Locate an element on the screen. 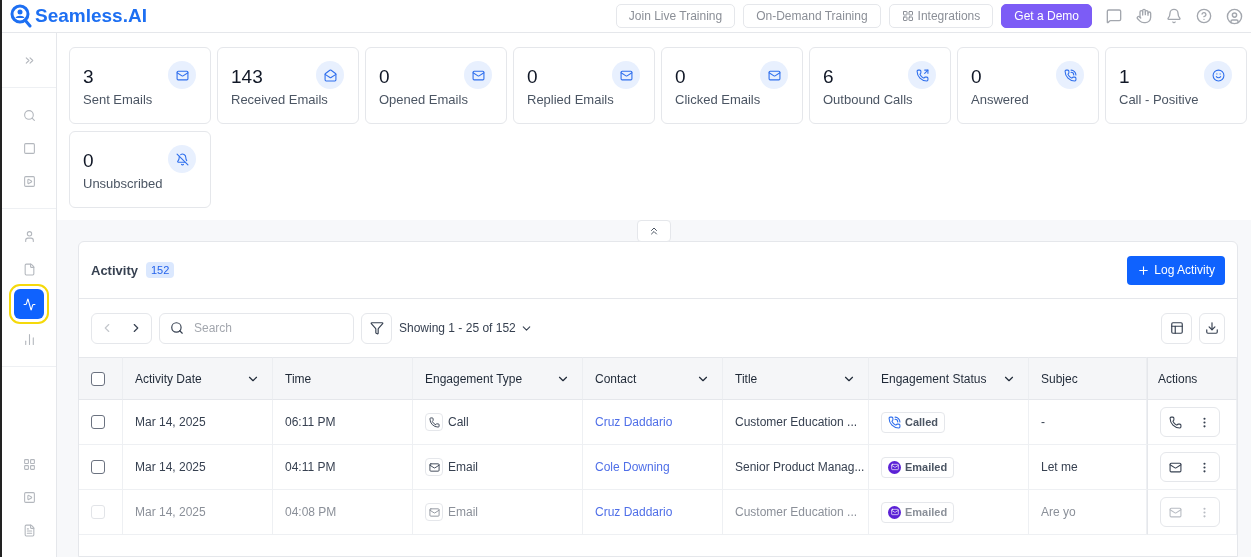 This screenshot has height=557, width=1251. column-header: Engagement Status is located at coordinates (934, 378).